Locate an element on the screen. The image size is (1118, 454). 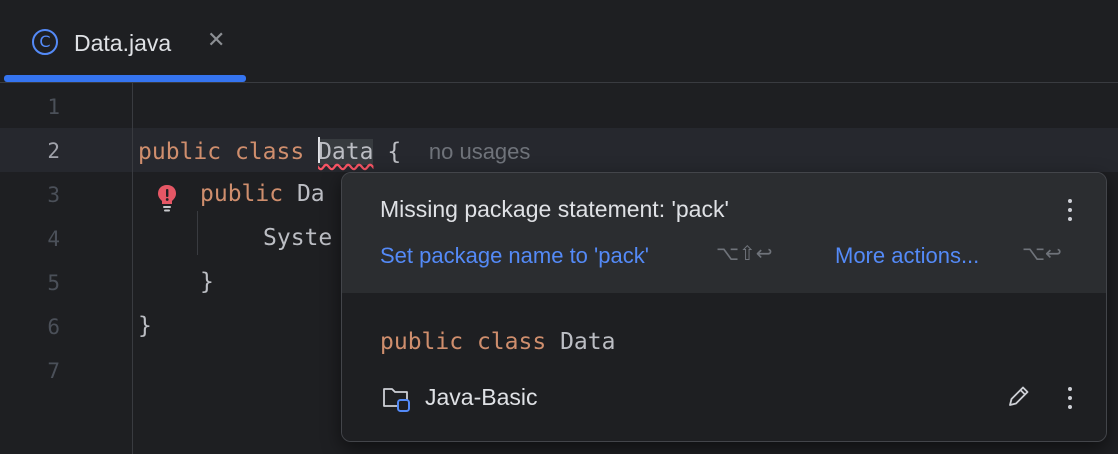
more-actions-shortcut: ⌥↩ is located at coordinates (1042, 253).